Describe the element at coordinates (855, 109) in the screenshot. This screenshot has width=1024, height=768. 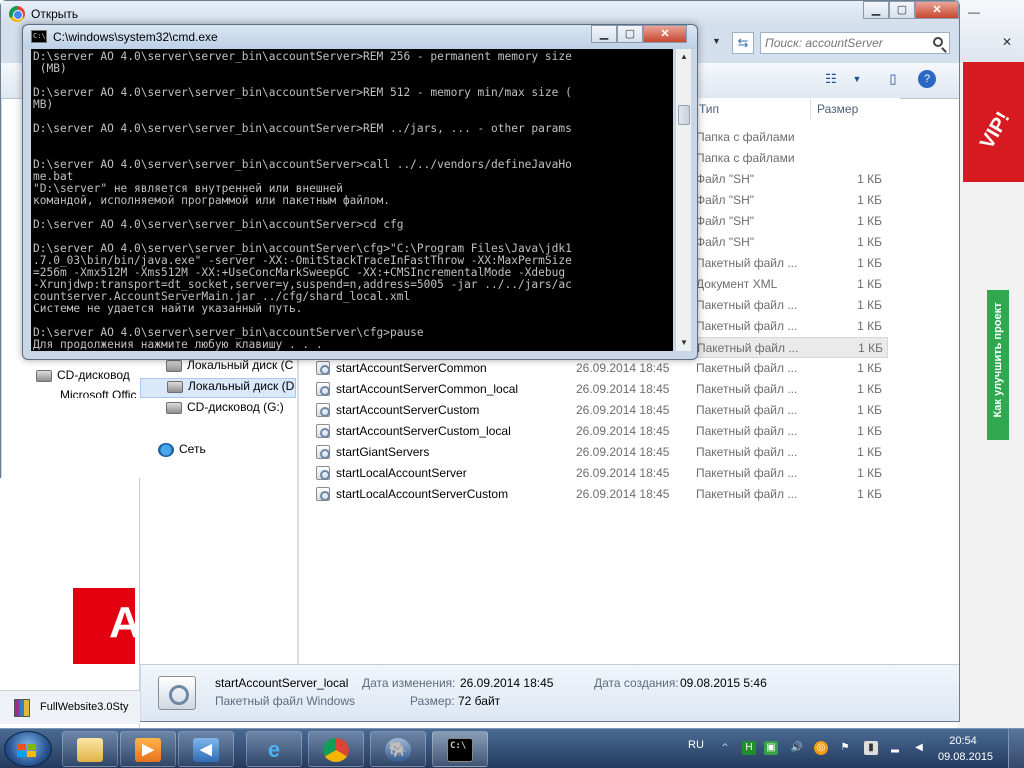
I see `column-header-size: Размер` at that location.